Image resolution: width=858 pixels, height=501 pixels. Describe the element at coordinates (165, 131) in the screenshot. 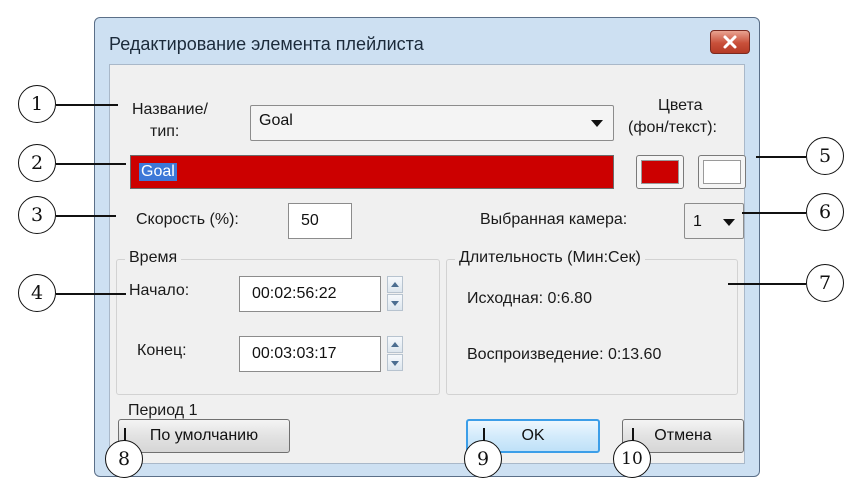

I see `name-type-label-line2: тип:` at that location.